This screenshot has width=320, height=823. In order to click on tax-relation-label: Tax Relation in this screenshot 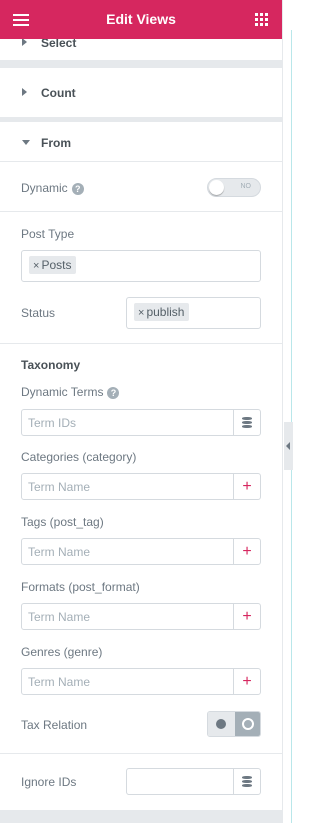, I will do `click(54, 725)`.